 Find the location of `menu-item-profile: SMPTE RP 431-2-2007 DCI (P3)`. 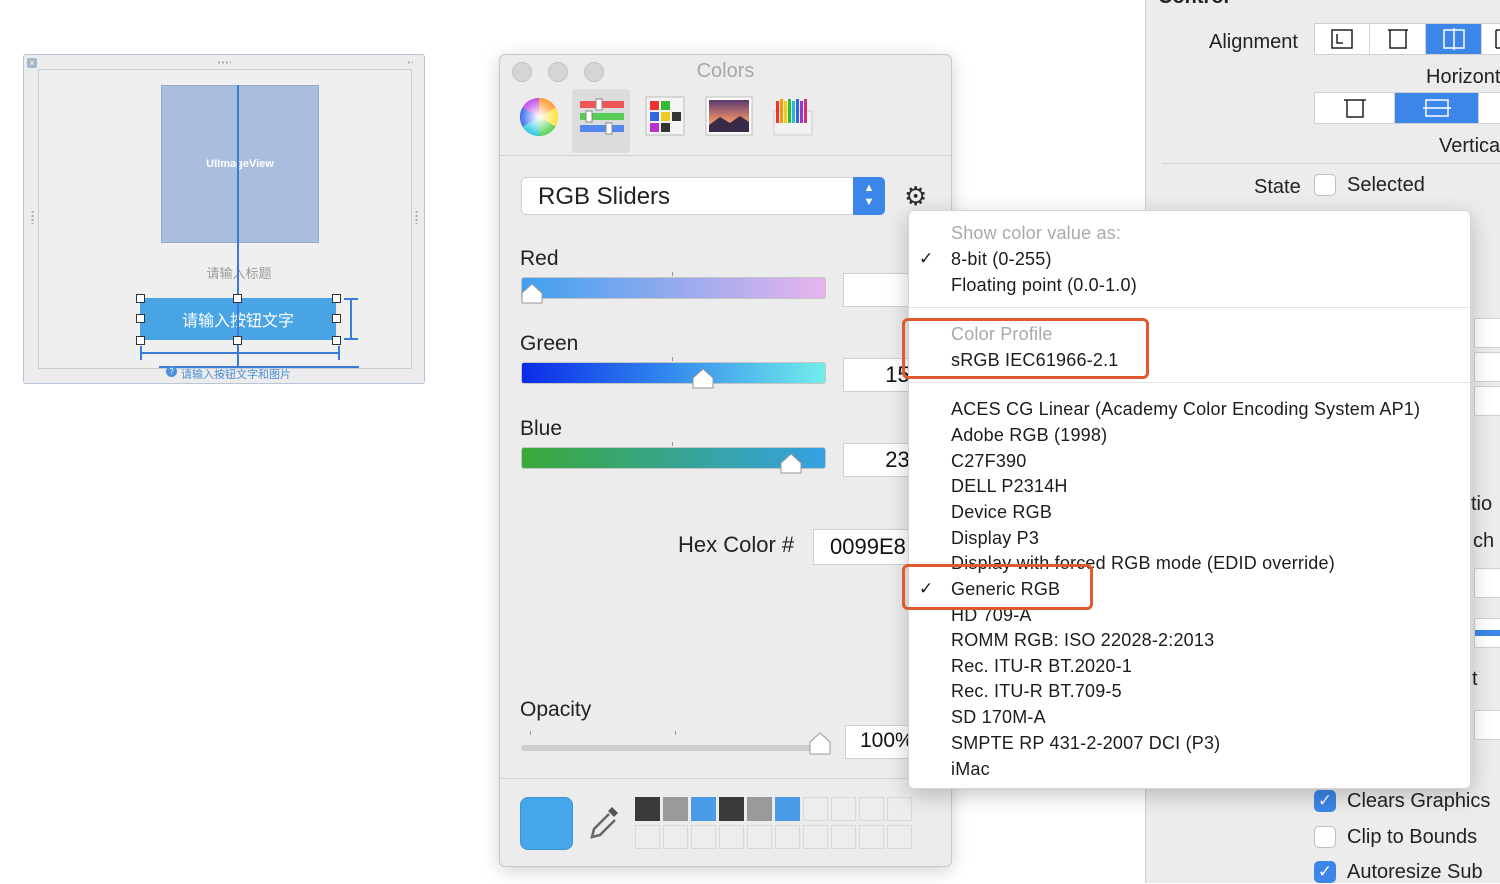

menu-item-profile: SMPTE RP 431-2-2007 DCI (P3) is located at coordinates (1085, 743).